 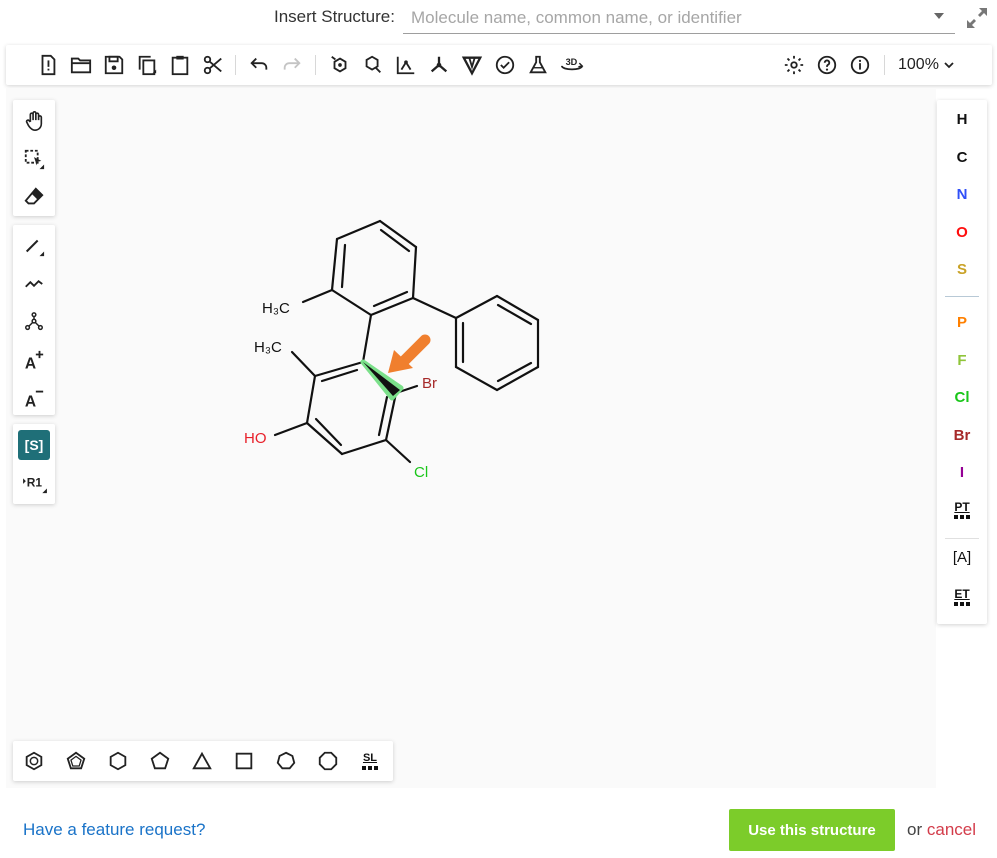 I want to click on element-cl-button: Cl, so click(x=962, y=397).